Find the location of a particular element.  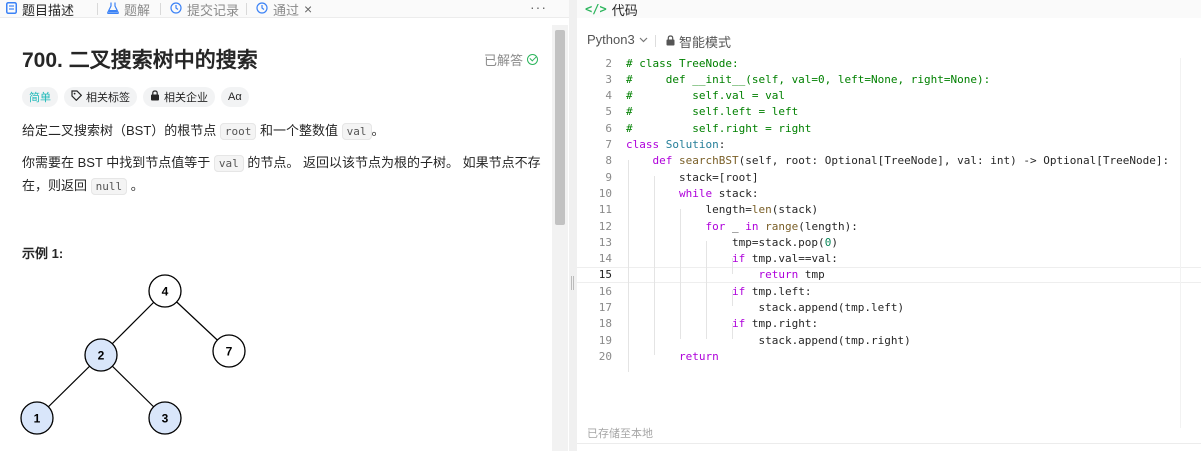

tab-solutions: 题解 is located at coordinates (128, 9).